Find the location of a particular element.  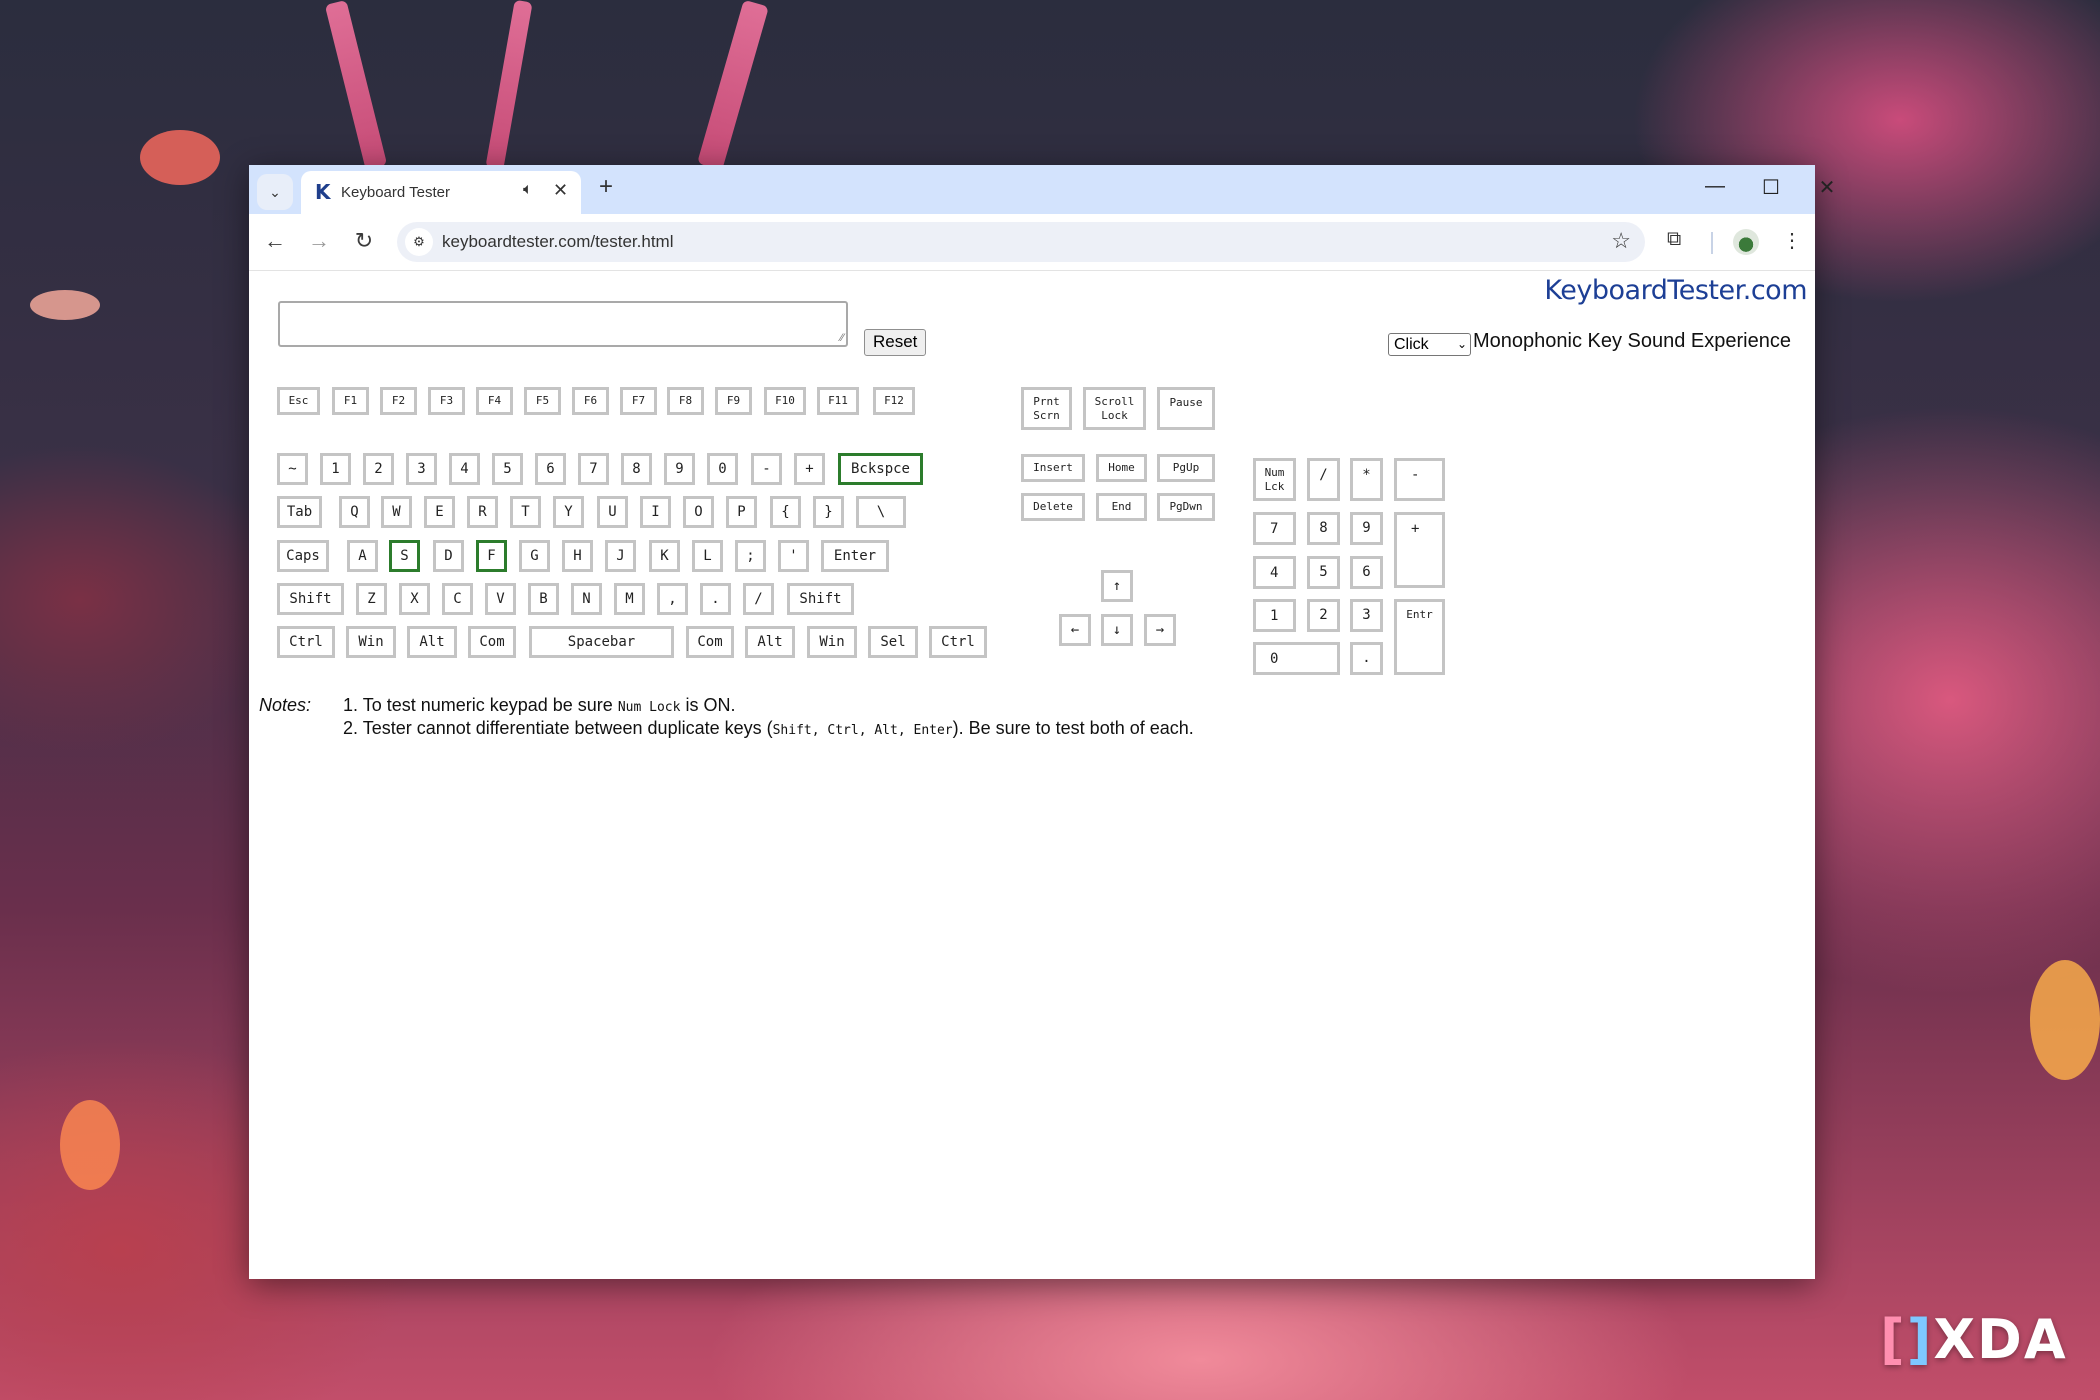

key-symbol: + is located at coordinates (809, 469).